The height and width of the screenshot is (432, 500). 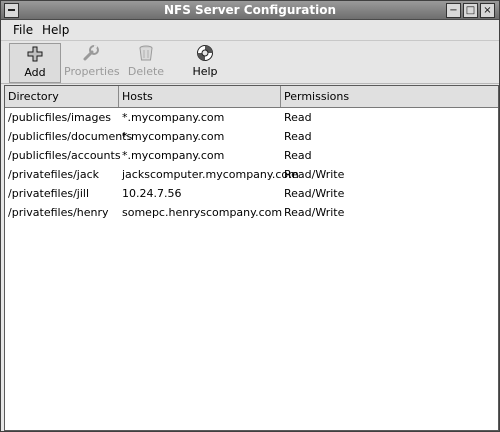 I want to click on plus-icon, so click(x=35, y=54).